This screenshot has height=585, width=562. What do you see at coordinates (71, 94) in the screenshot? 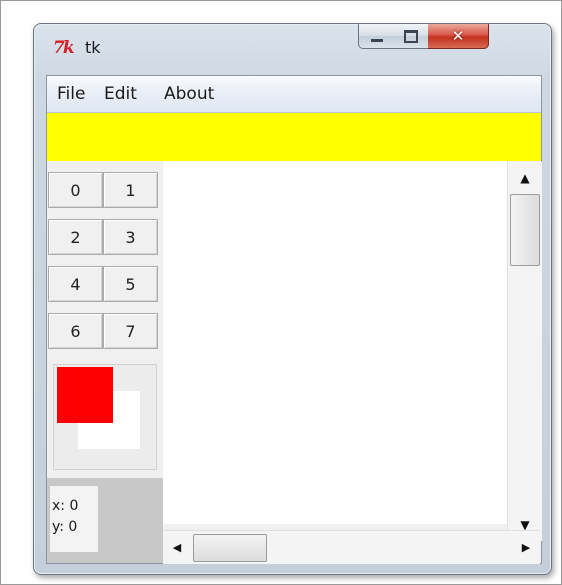
I see `menu-file: File` at bounding box center [71, 94].